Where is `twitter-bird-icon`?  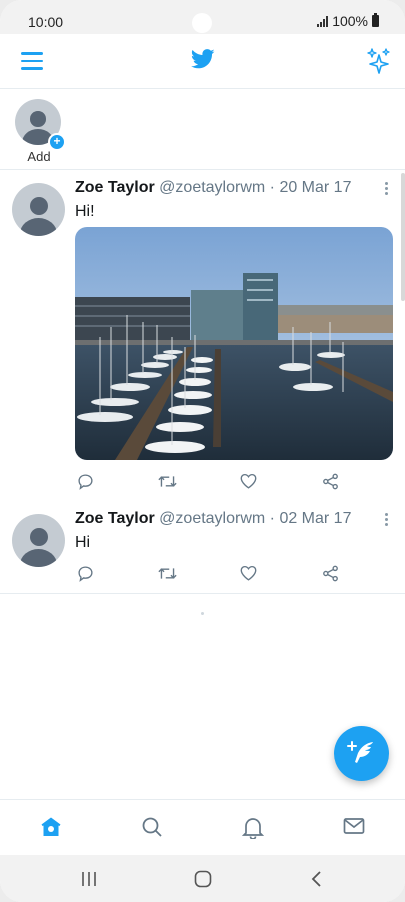 twitter-bird-icon is located at coordinates (203, 59).